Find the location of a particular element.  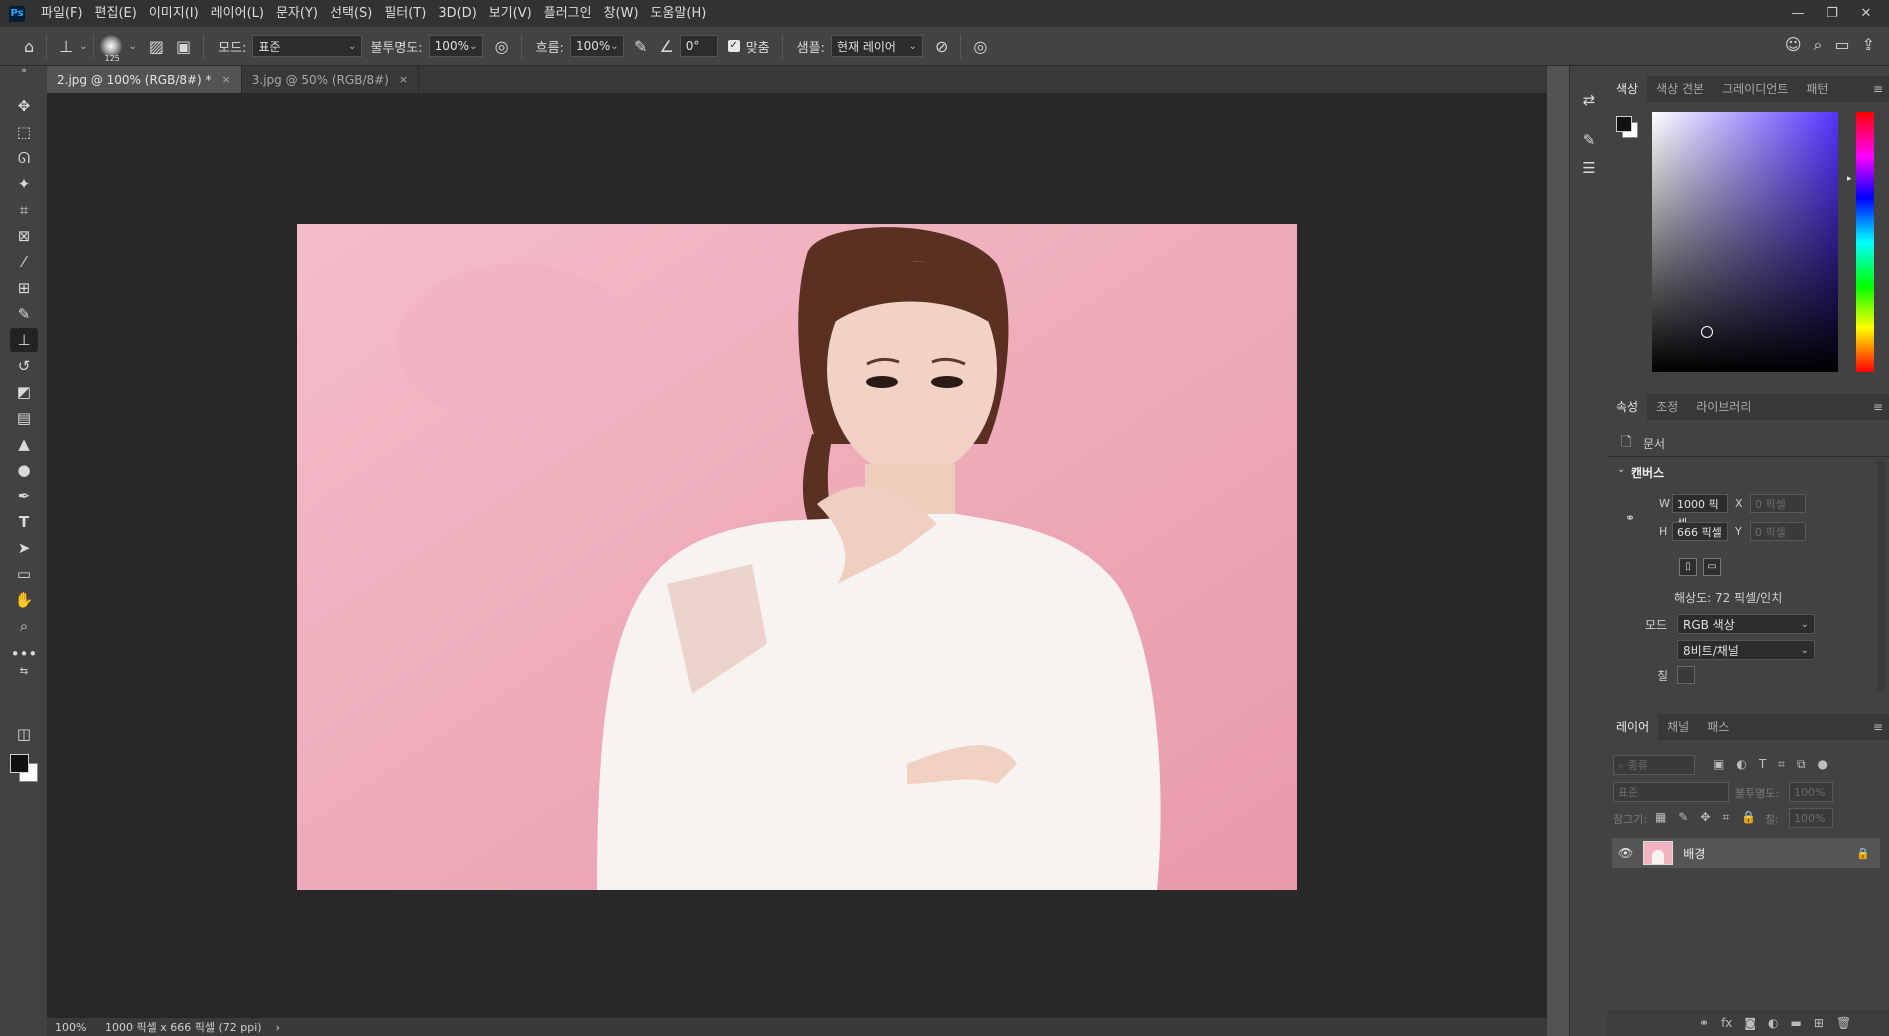

lock-position-icon: ✥ is located at coordinates (1705, 817).